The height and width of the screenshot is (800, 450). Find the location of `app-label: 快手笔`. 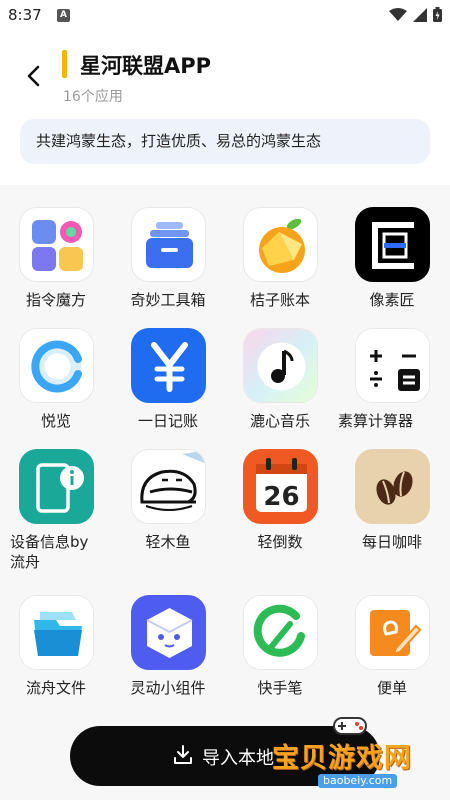

app-label: 快手笔 is located at coordinates (280, 688).